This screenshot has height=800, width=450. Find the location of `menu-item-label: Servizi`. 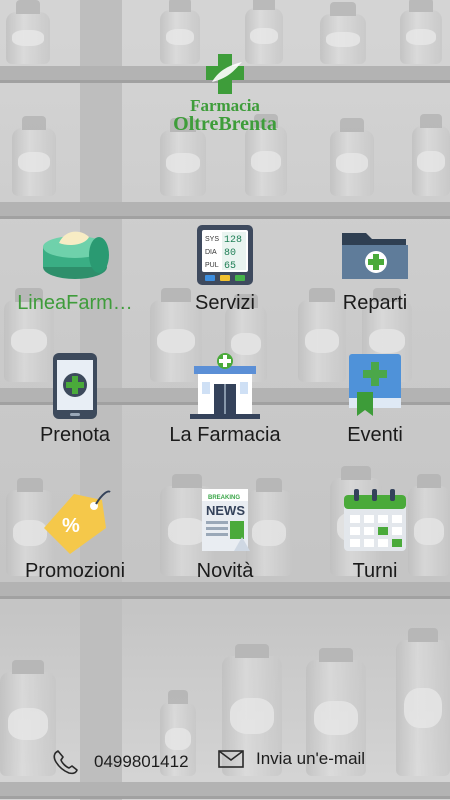

menu-item-label: Servizi is located at coordinates (224, 303).